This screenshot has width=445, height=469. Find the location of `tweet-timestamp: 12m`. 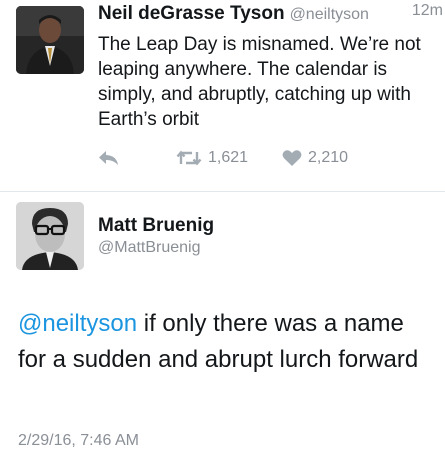

tweet-timestamp: 12m is located at coordinates (427, 11).